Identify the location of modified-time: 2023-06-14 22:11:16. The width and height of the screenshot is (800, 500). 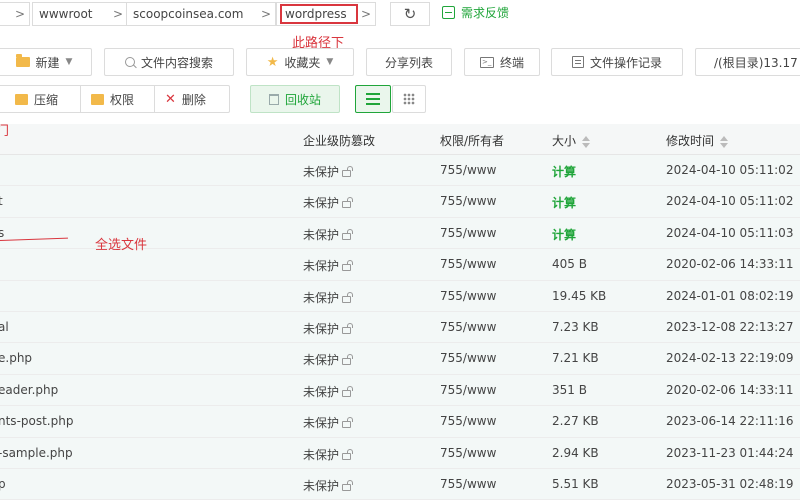
(730, 421).